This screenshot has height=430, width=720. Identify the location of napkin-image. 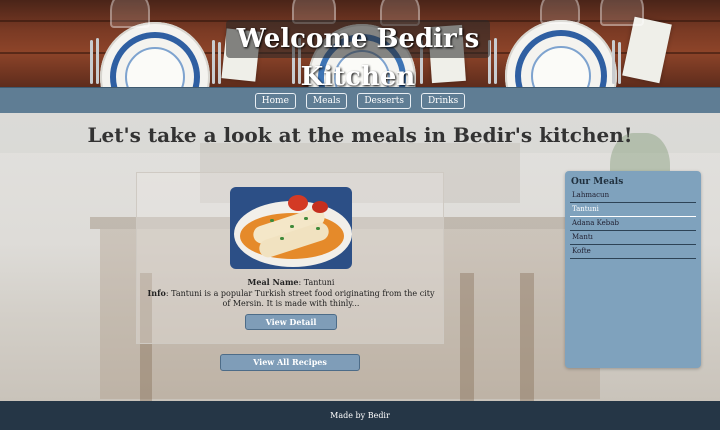
(647, 50).